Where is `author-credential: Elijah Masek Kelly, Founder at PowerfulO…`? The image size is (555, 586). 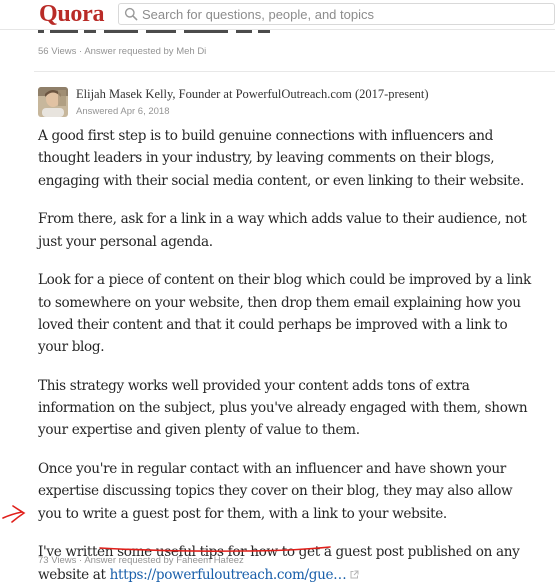 author-credential: Elijah Masek Kelly, Founder at PowerfulO… is located at coordinates (252, 94).